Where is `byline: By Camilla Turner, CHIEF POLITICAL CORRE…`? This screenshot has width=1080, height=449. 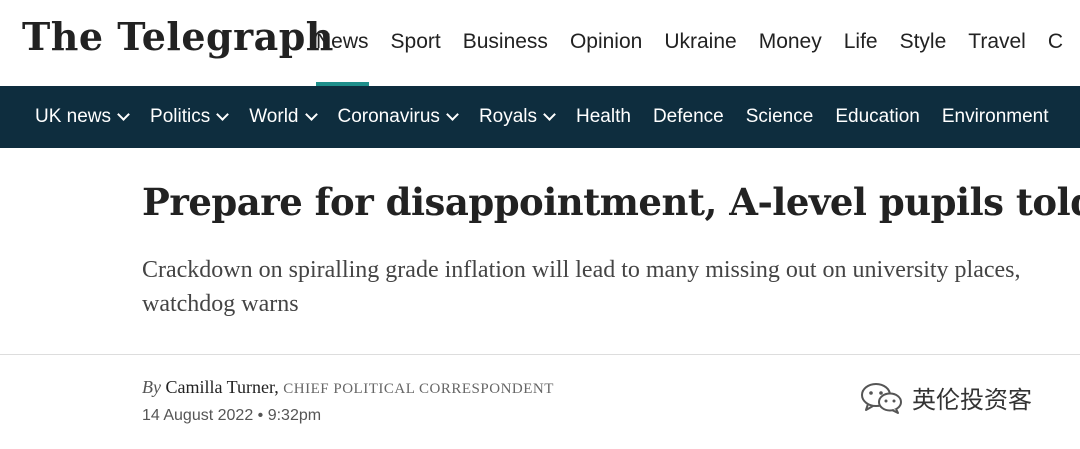 byline: By Camilla Turner, CHIEF POLITICAL CORRE… is located at coordinates (348, 387).